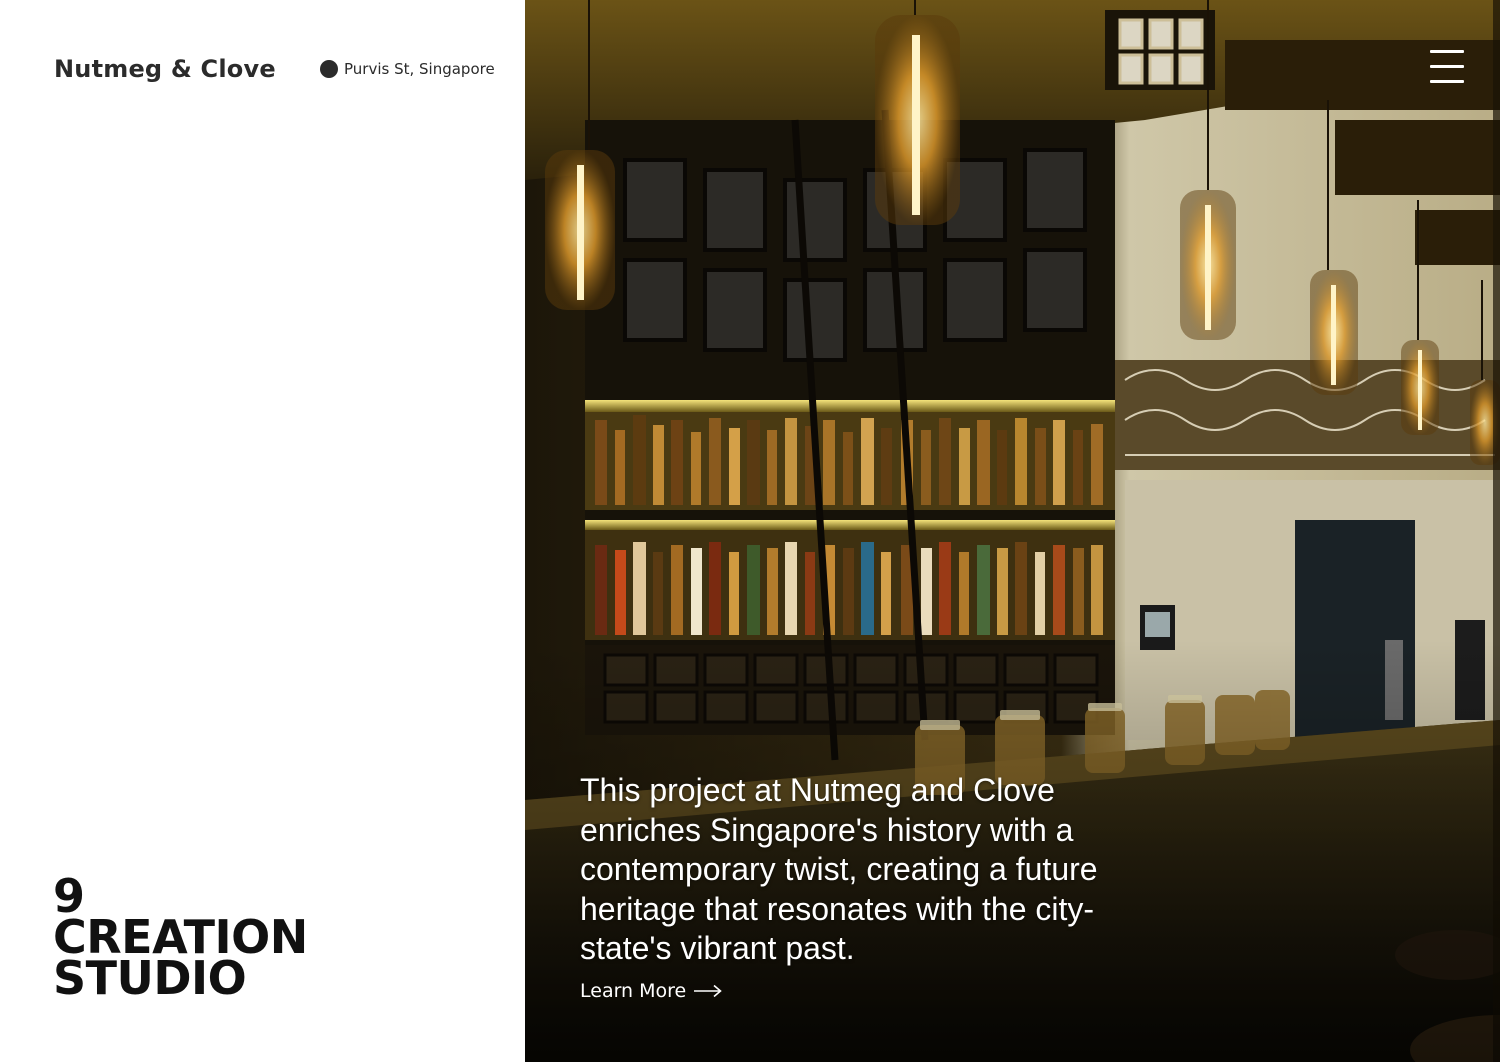 This screenshot has width=1500, height=1062. What do you see at coordinates (165, 69) in the screenshot?
I see `brand-name: Nutmeg & Clove` at bounding box center [165, 69].